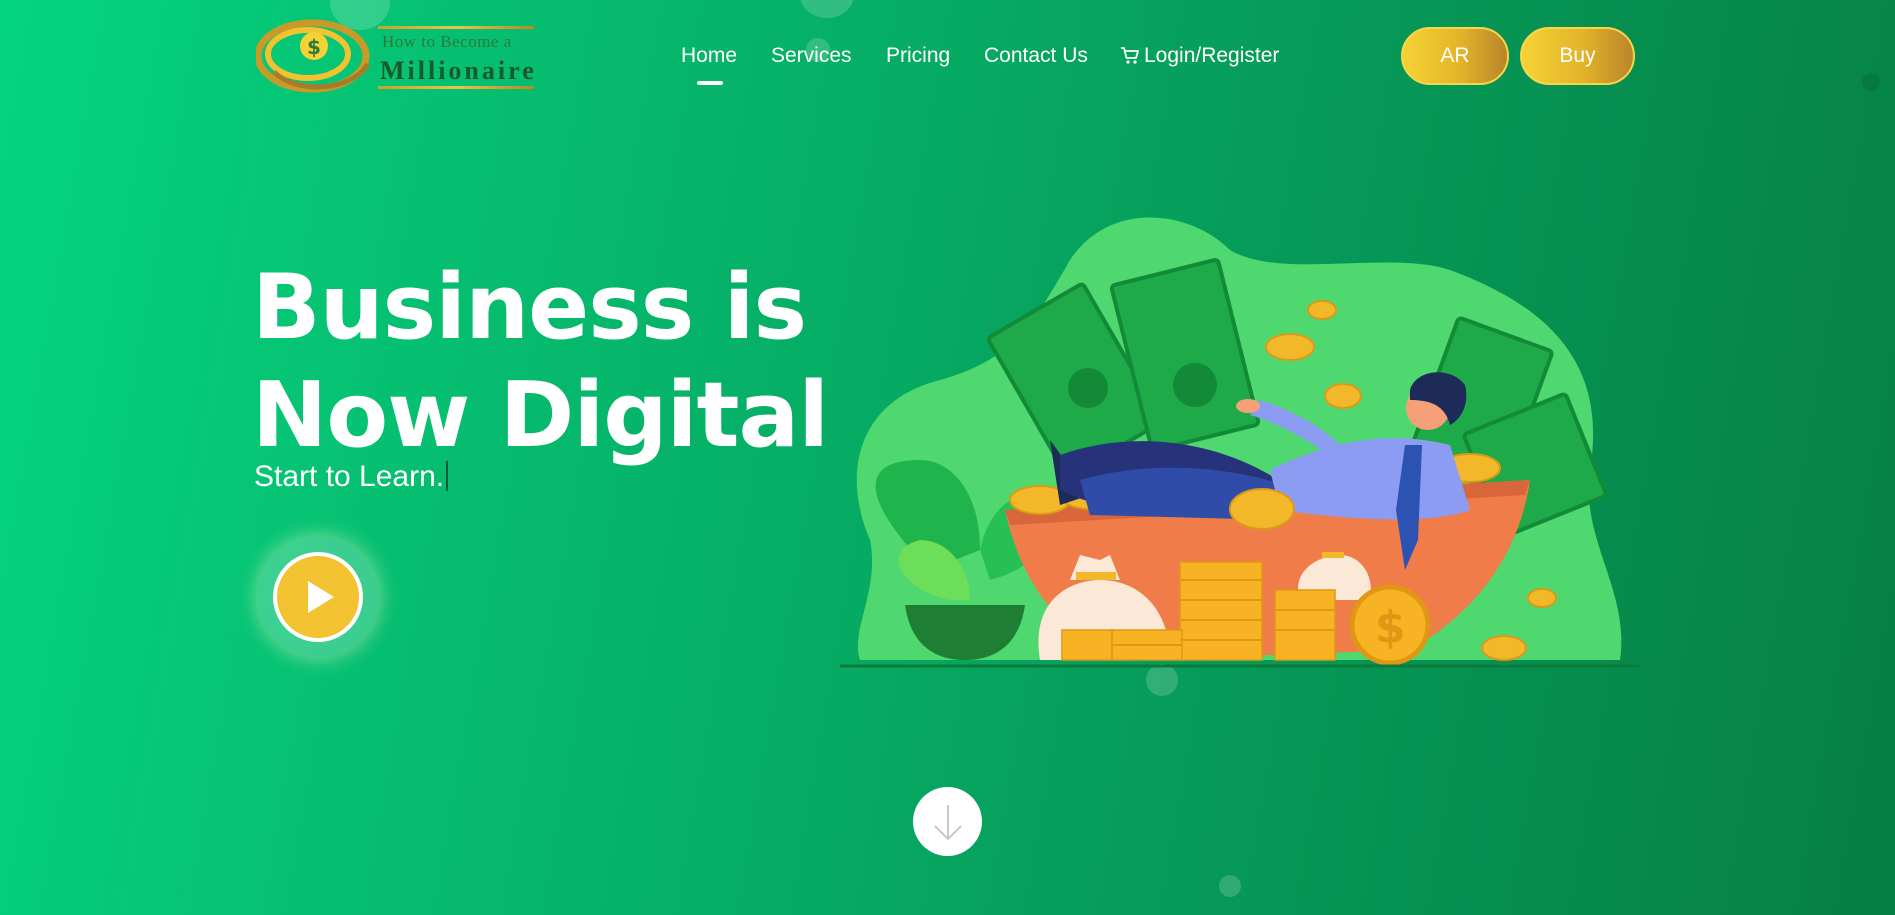 This screenshot has height=915, width=1895. I want to click on nav-contact-us: Contact Us, so click(1036, 56).